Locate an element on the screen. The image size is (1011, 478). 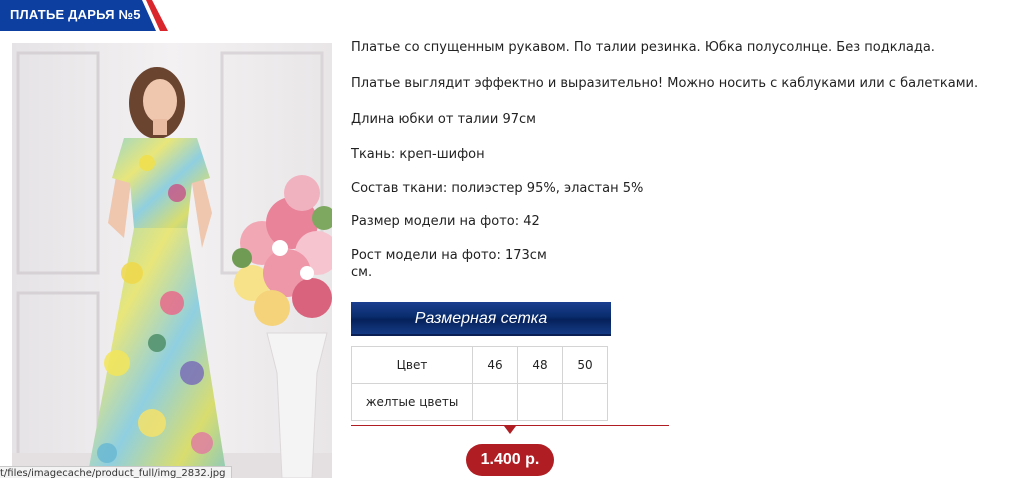
description-line: Длина юбки от талии 97см is located at coordinates (443, 119).